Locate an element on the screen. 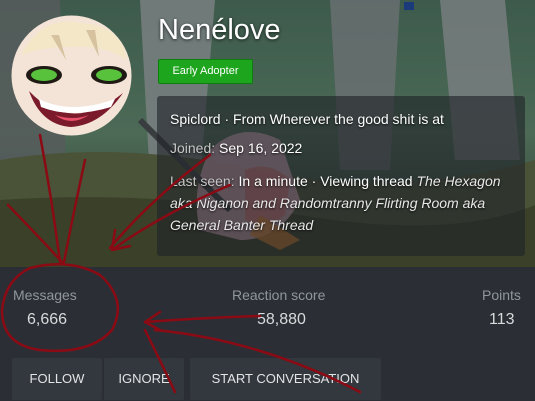 This screenshot has width=535, height=401. annotation-circle is located at coordinates (60, 307).